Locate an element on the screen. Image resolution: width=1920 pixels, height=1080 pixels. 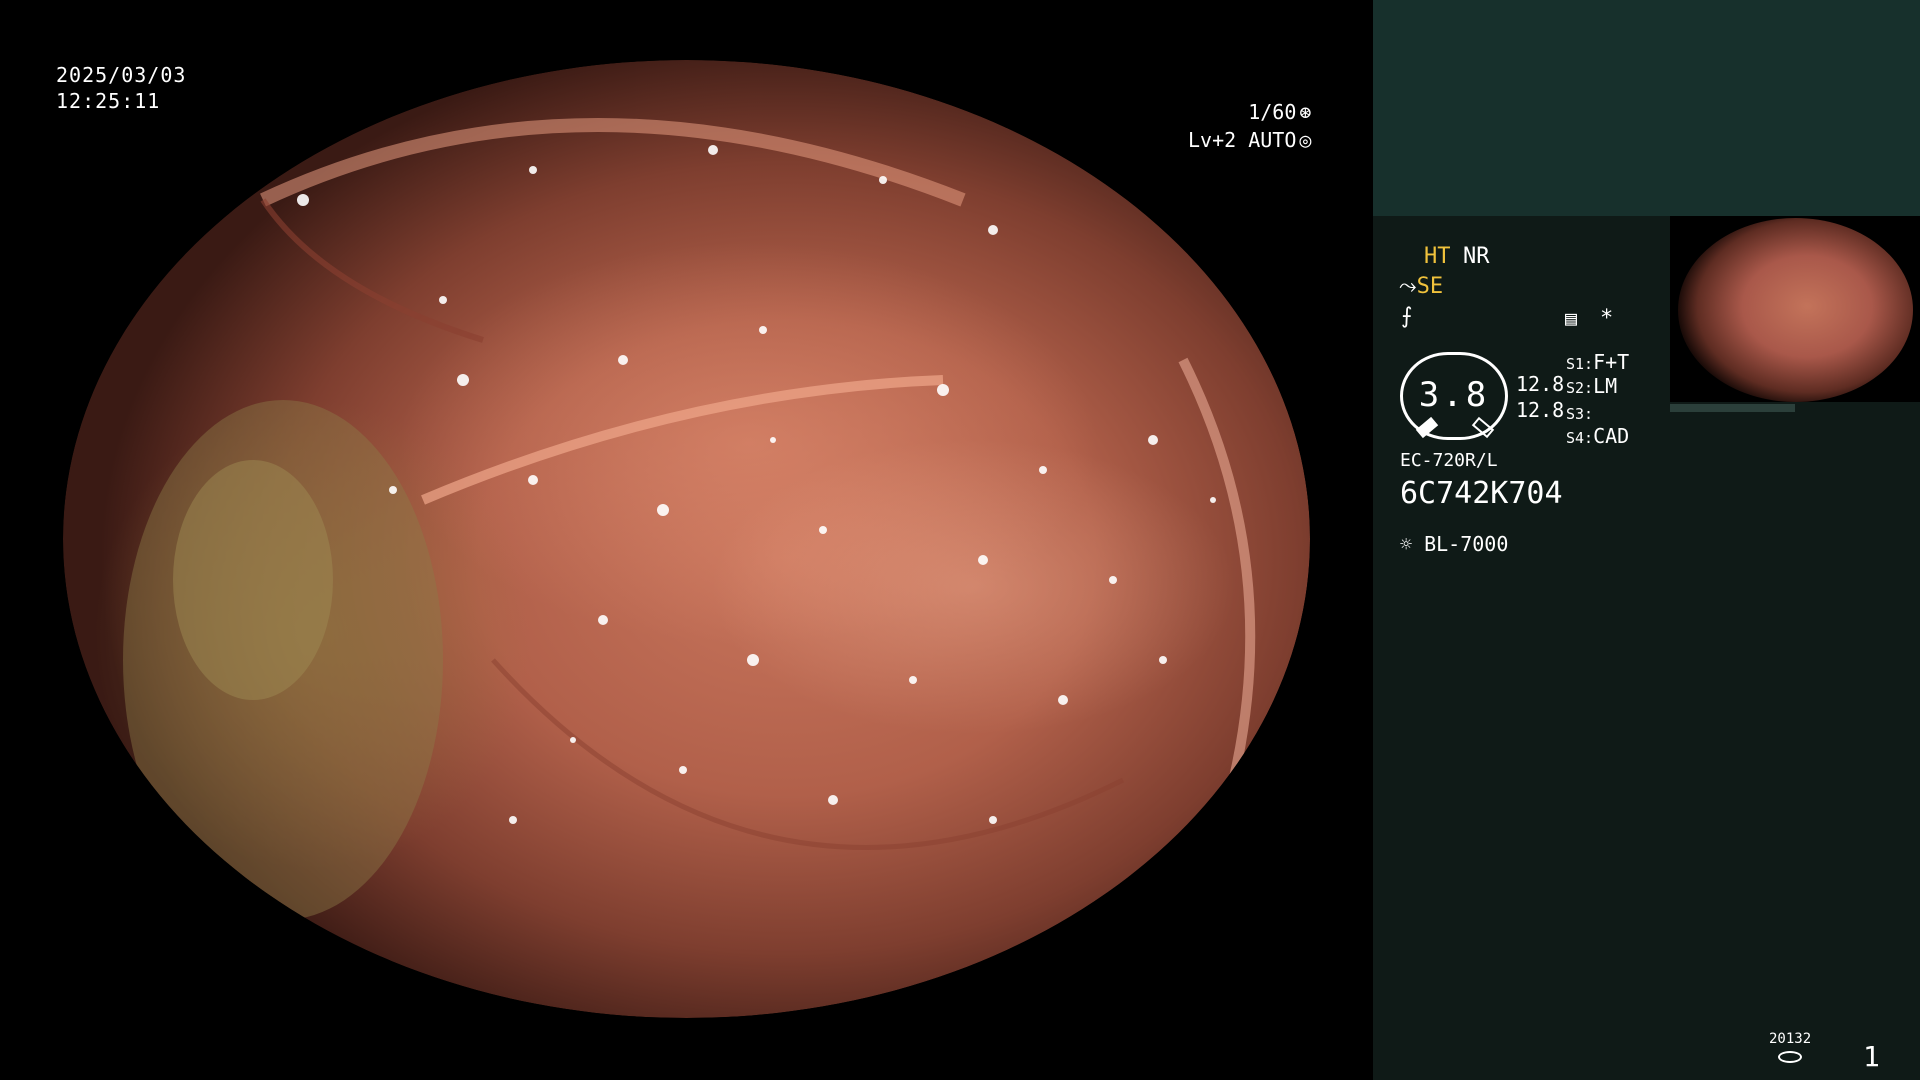
storage-counter: 20132 is located at coordinates (1790, 1047).